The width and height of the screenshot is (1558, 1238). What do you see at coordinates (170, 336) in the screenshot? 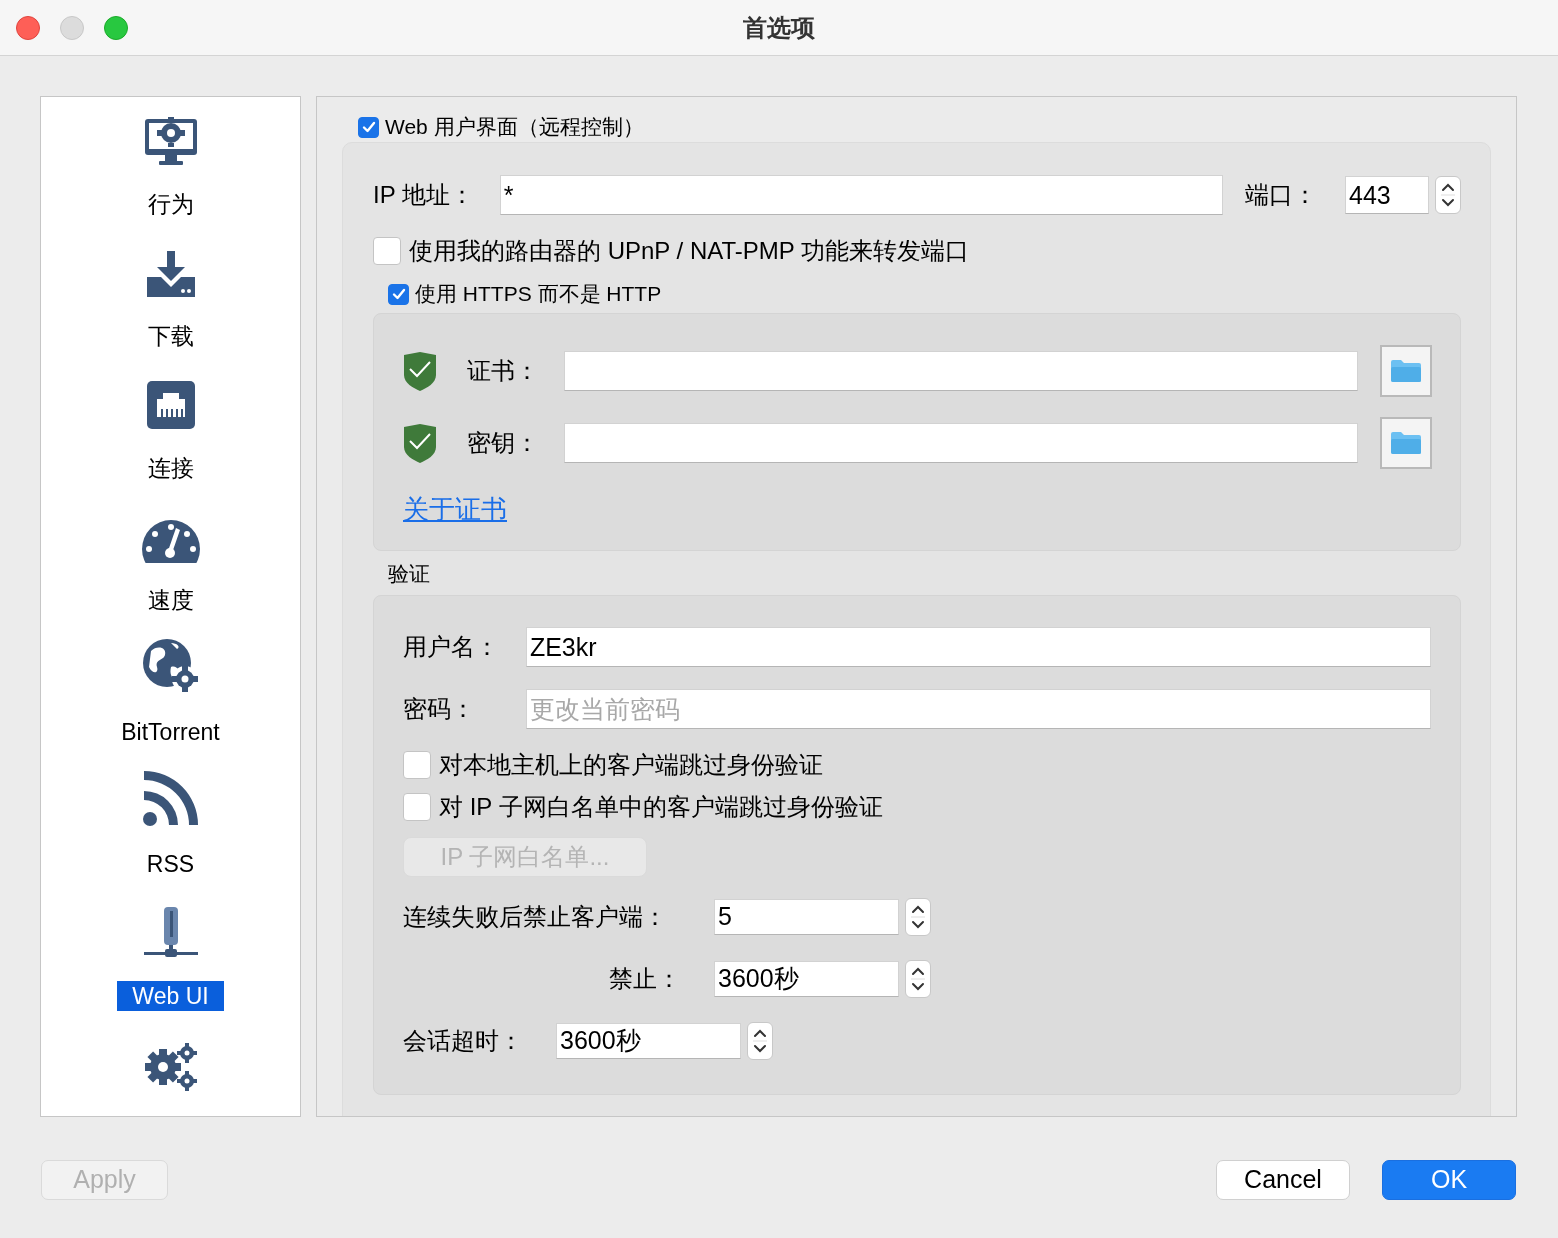
I see `sidebar-item-label: 下载` at bounding box center [170, 336].